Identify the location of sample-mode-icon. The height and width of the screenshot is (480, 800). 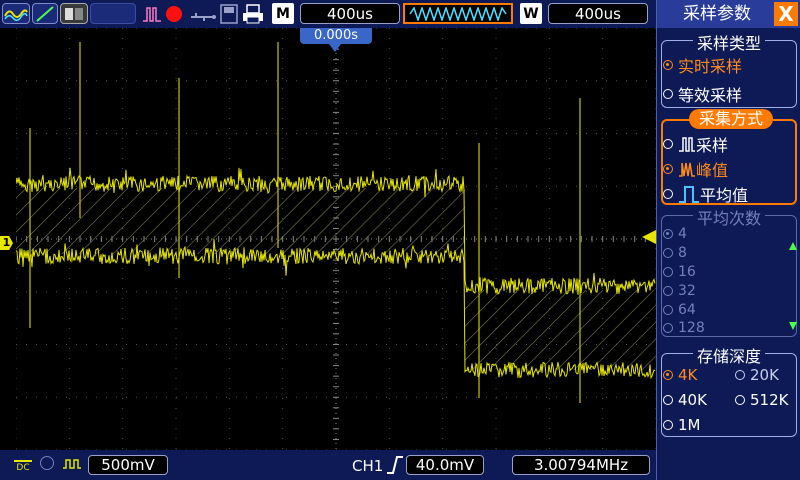
(687, 144).